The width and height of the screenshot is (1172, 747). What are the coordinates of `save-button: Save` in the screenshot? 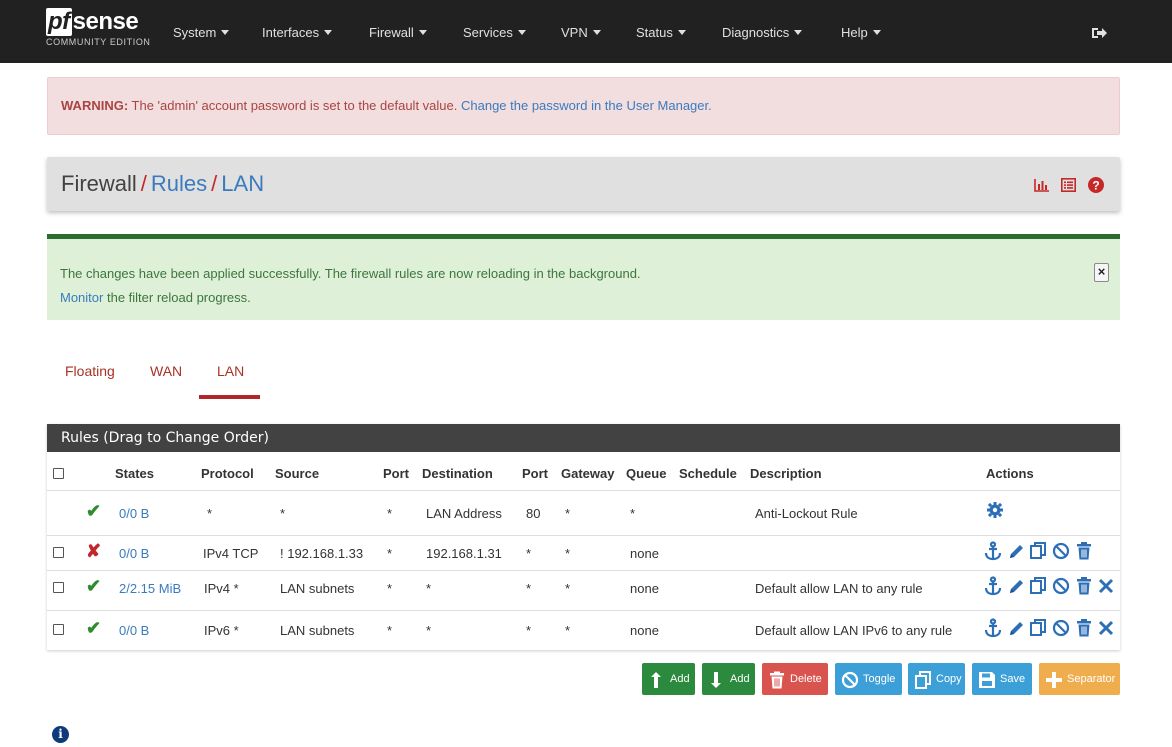 It's located at (1002, 679).